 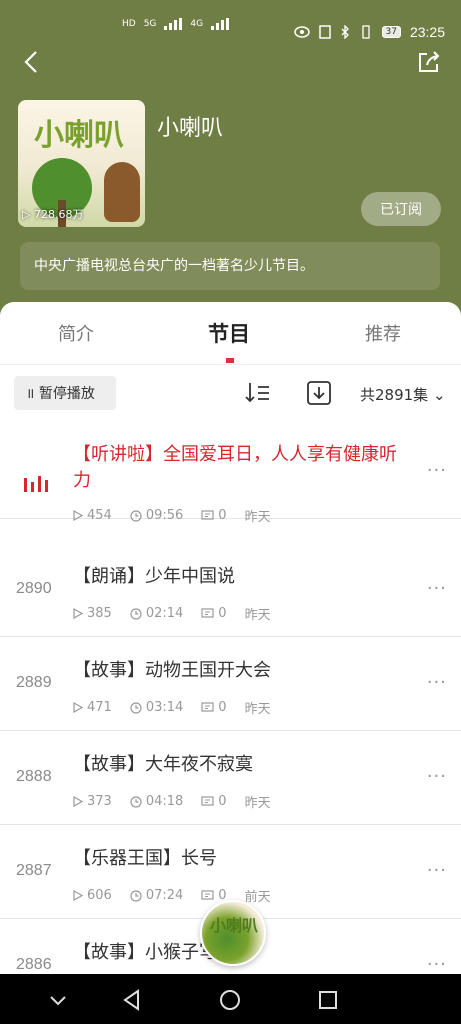 I want to click on clock: 23:25, so click(x=427, y=32).